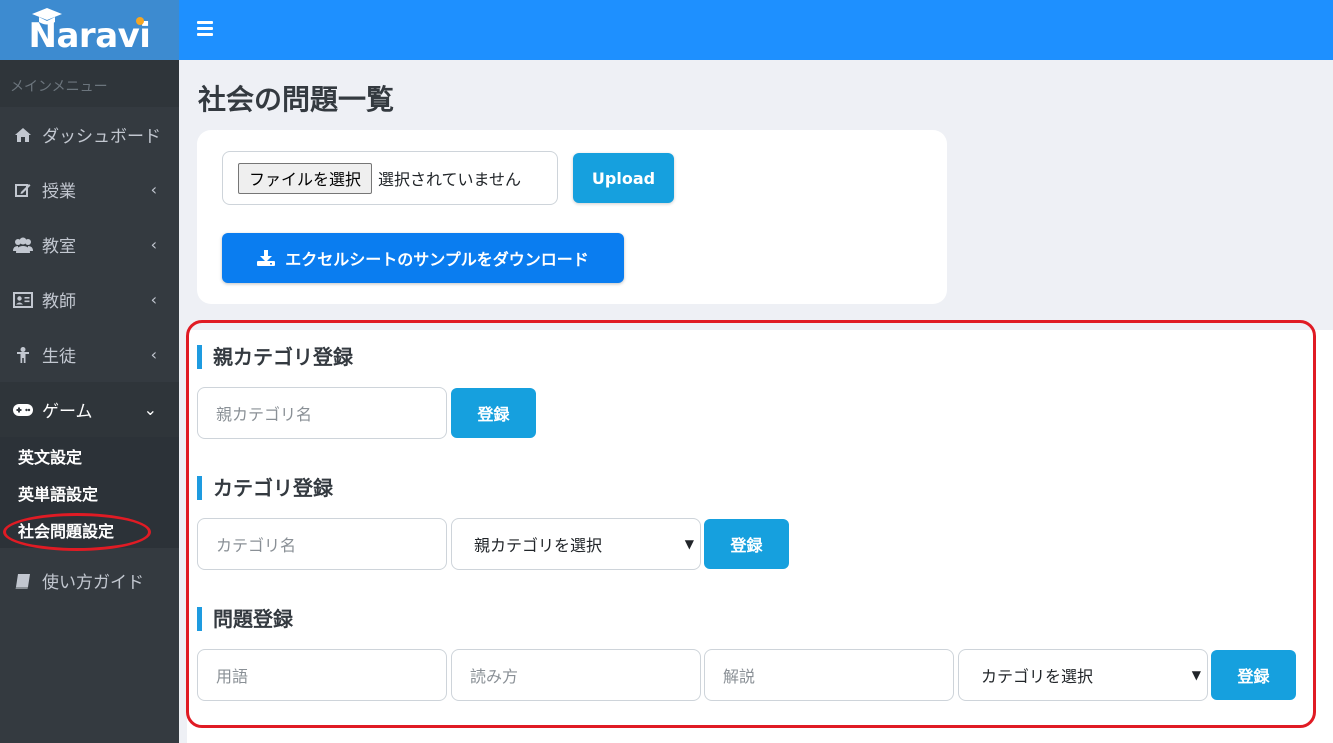 The image size is (1333, 743). I want to click on sidebar-item-guide: 使い方ガイド, so click(89, 580).